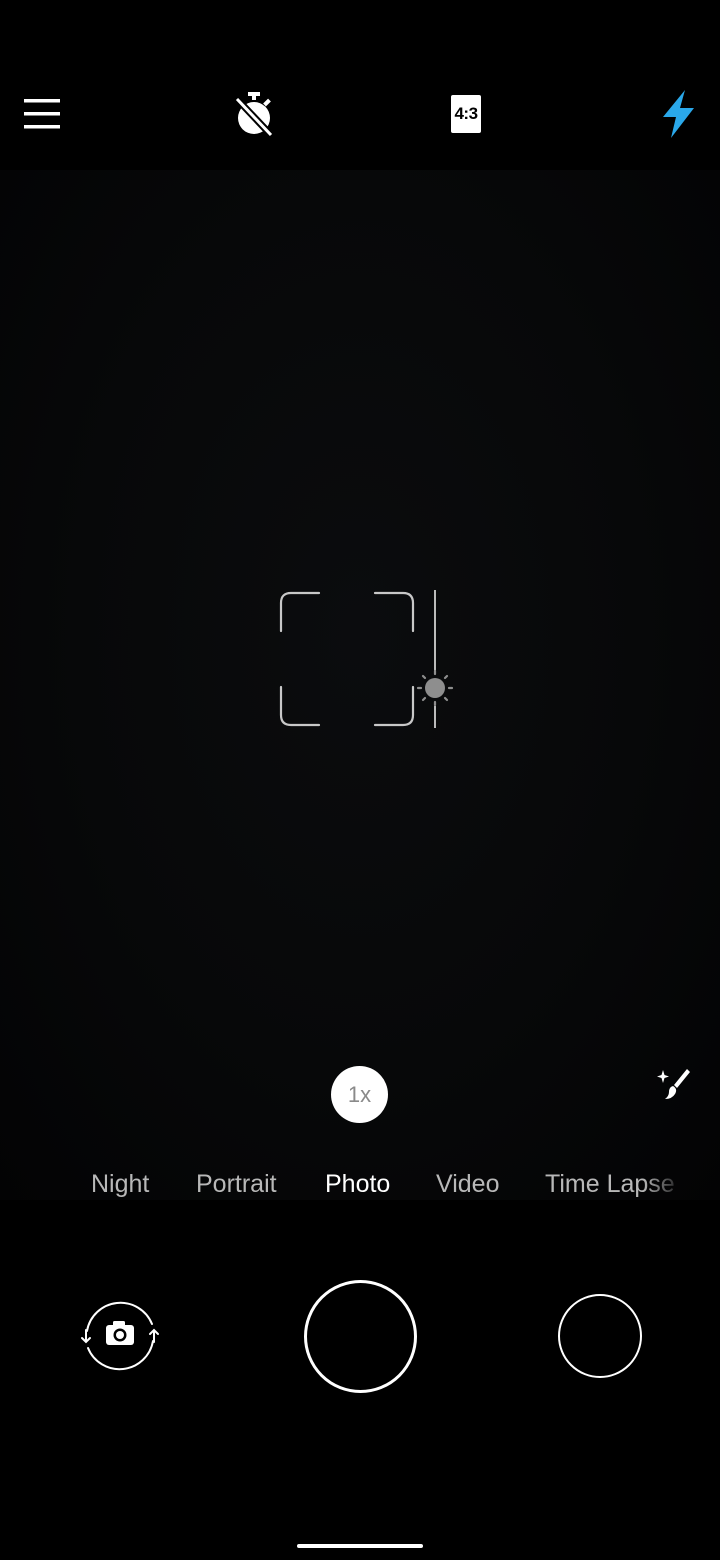  I want to click on beauty-mode-button, so click(674, 1085).